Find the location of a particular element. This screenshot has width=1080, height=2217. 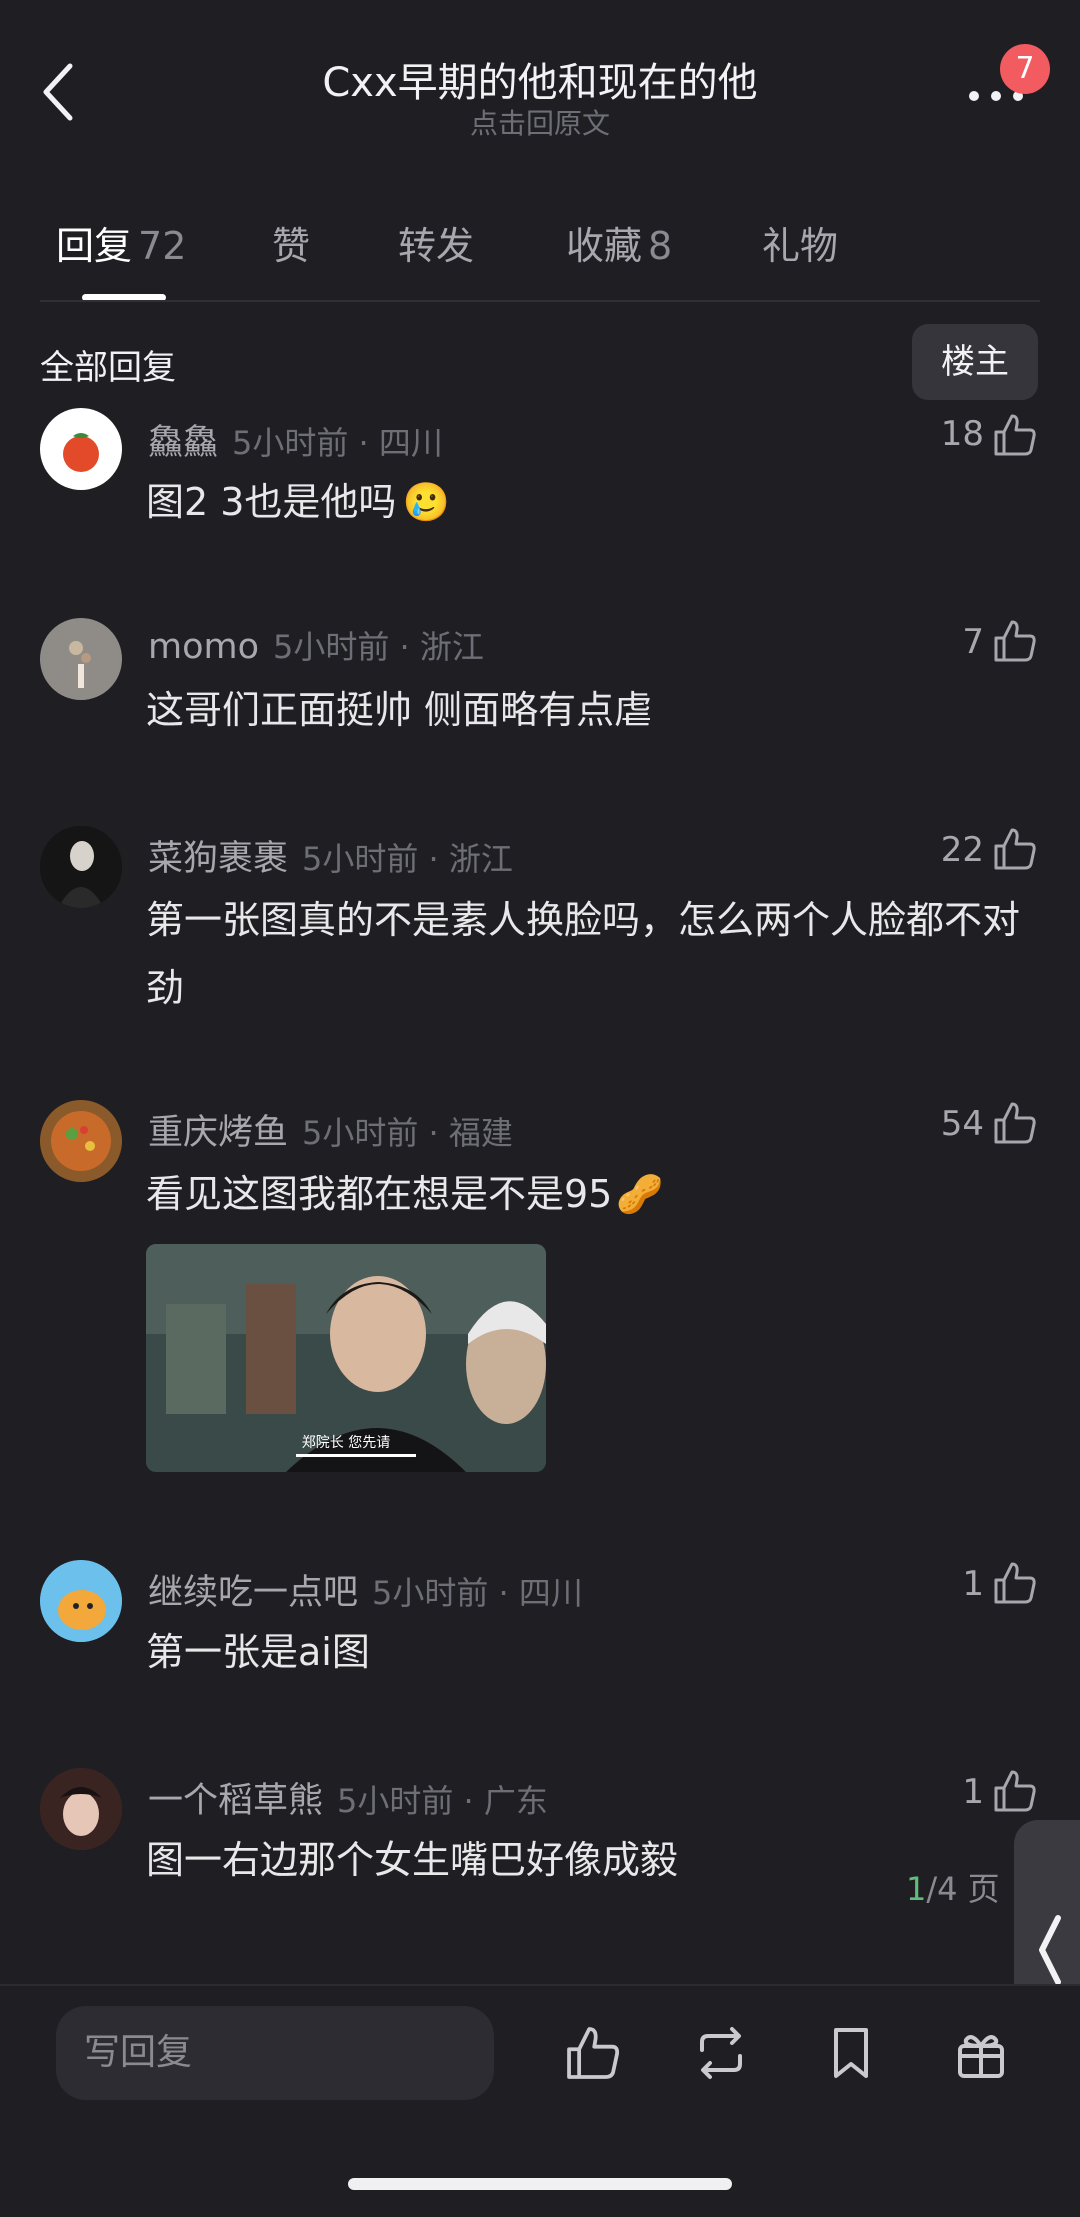

tab-label: 转发 is located at coordinates (436, 246).